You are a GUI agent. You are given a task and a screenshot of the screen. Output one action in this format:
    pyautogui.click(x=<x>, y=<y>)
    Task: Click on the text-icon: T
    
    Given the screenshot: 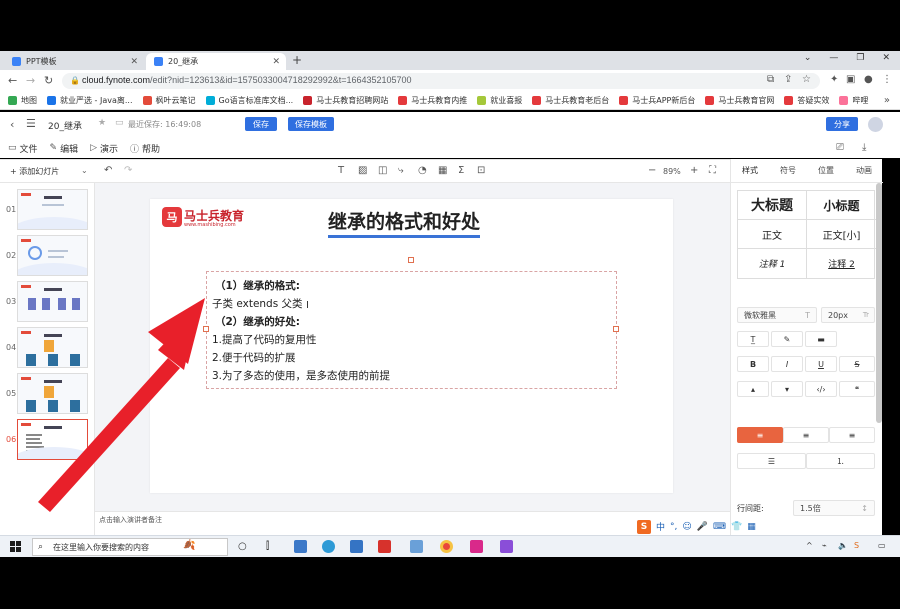 What is the action you would take?
    pyautogui.click(x=341, y=170)
    